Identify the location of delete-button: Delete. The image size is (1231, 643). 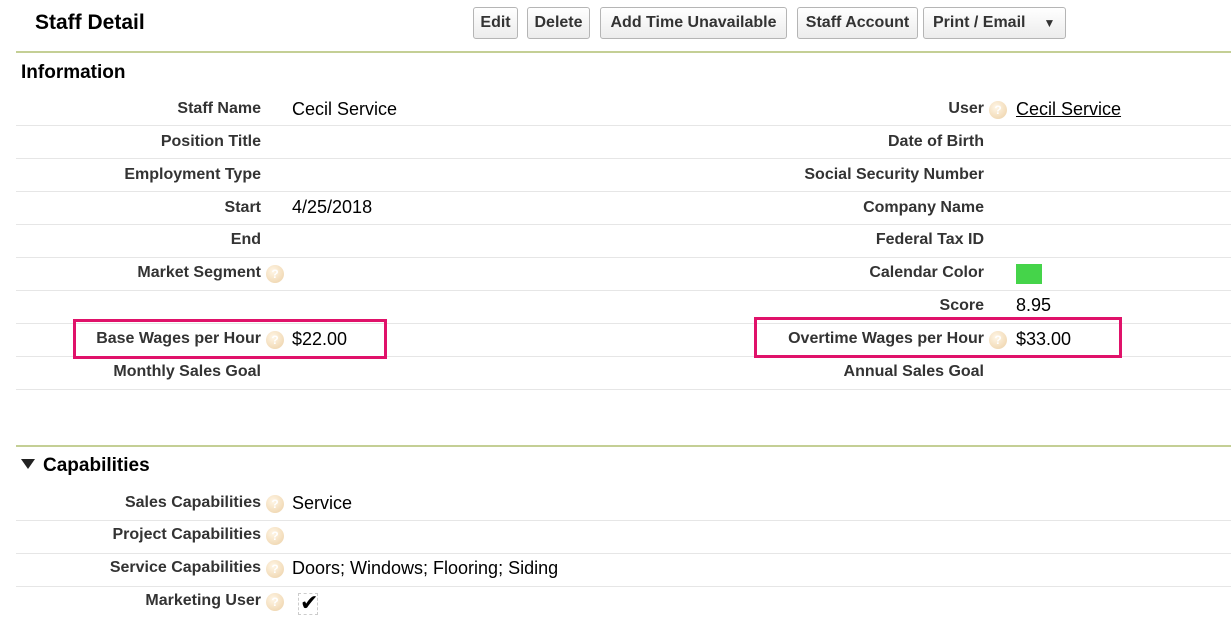
(558, 23).